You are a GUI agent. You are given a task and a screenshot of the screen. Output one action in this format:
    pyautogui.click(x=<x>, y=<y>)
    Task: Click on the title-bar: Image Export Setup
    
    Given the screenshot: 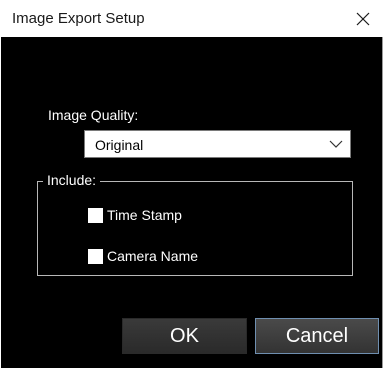 What is the action you would take?
    pyautogui.click(x=191, y=18)
    